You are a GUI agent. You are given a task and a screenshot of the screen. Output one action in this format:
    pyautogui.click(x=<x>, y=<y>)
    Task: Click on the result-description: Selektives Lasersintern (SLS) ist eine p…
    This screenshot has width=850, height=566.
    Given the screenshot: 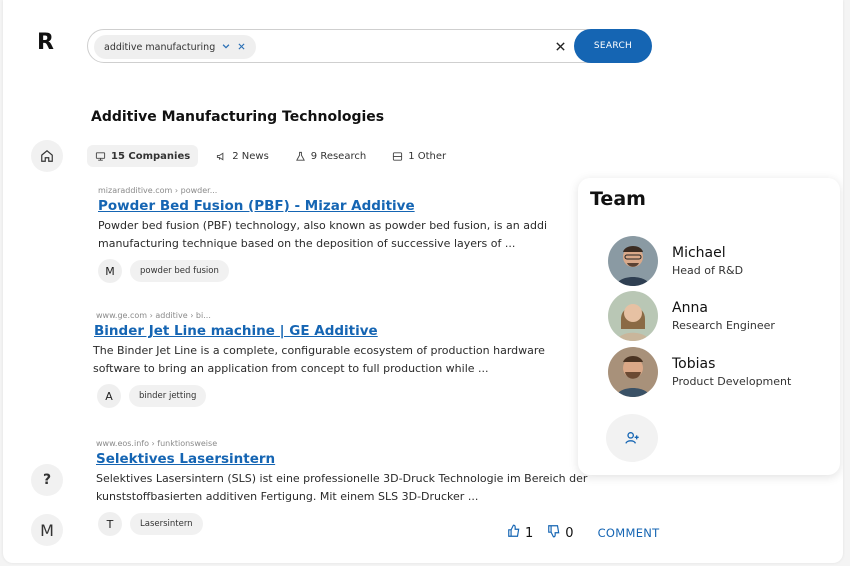 What is the action you would take?
    pyautogui.click(x=366, y=488)
    